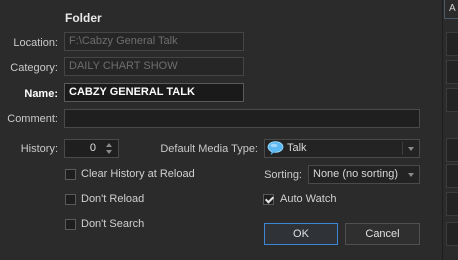  I want to click on side-tab-label: A, so click(452, 8).